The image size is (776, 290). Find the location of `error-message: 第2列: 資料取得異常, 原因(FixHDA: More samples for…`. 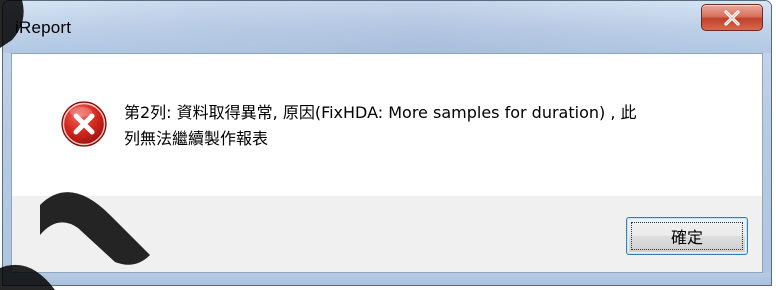

error-message: 第2列: 資料取得異常, 原因(FixHDA: More samples for… is located at coordinates (434, 126).